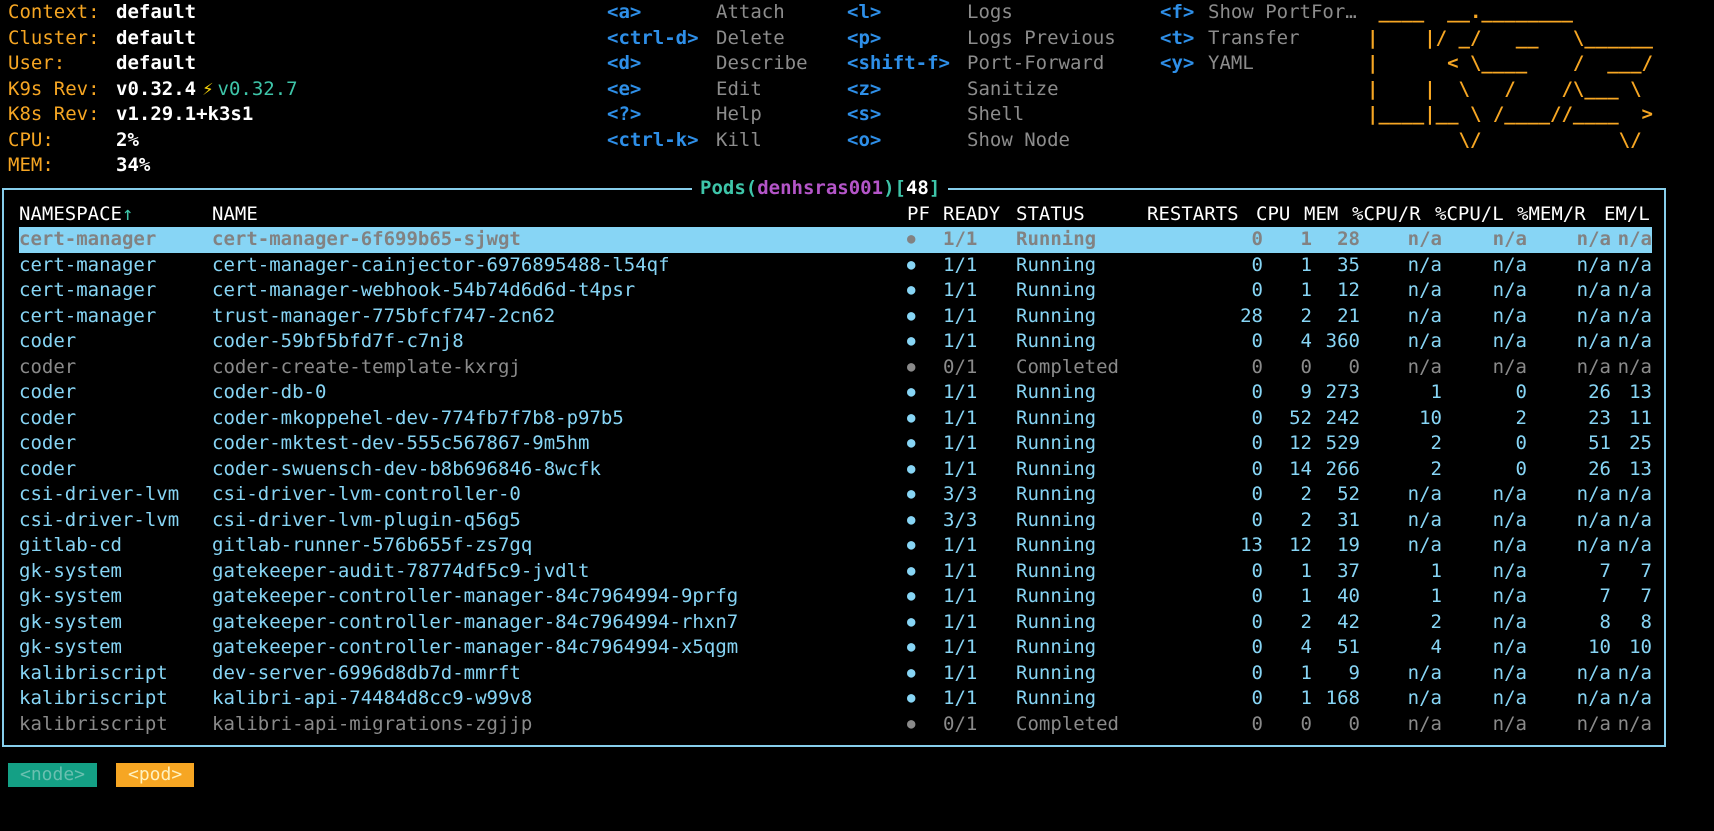  What do you see at coordinates (960, 596) in the screenshot?
I see `cell-ready: 1/1` at bounding box center [960, 596].